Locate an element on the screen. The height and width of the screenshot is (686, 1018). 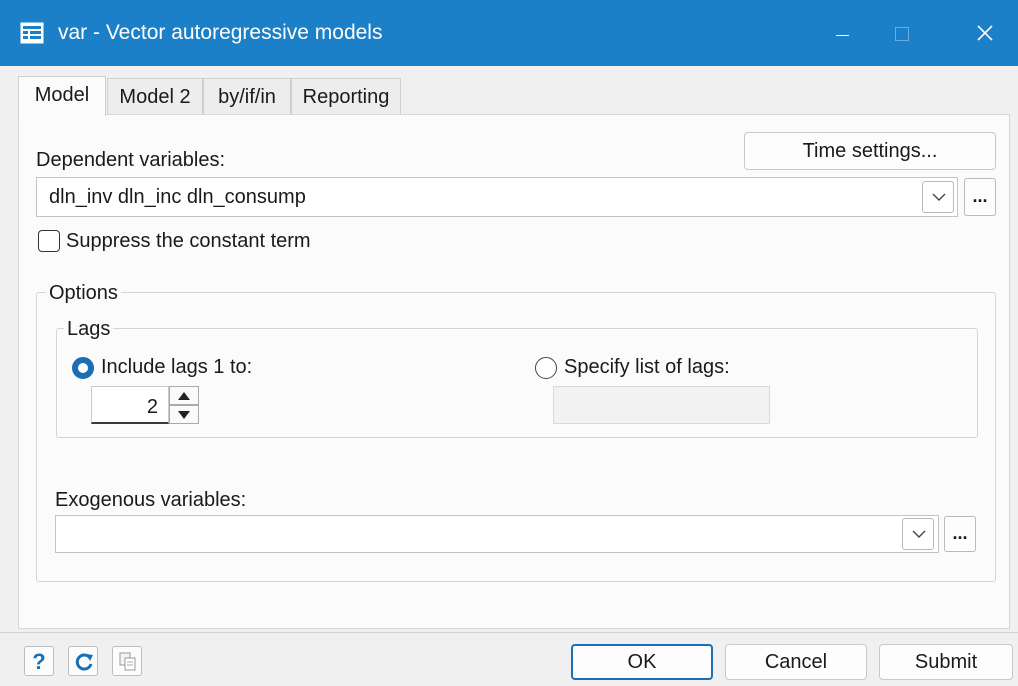
lags-increment-button is located at coordinates (184, 395).